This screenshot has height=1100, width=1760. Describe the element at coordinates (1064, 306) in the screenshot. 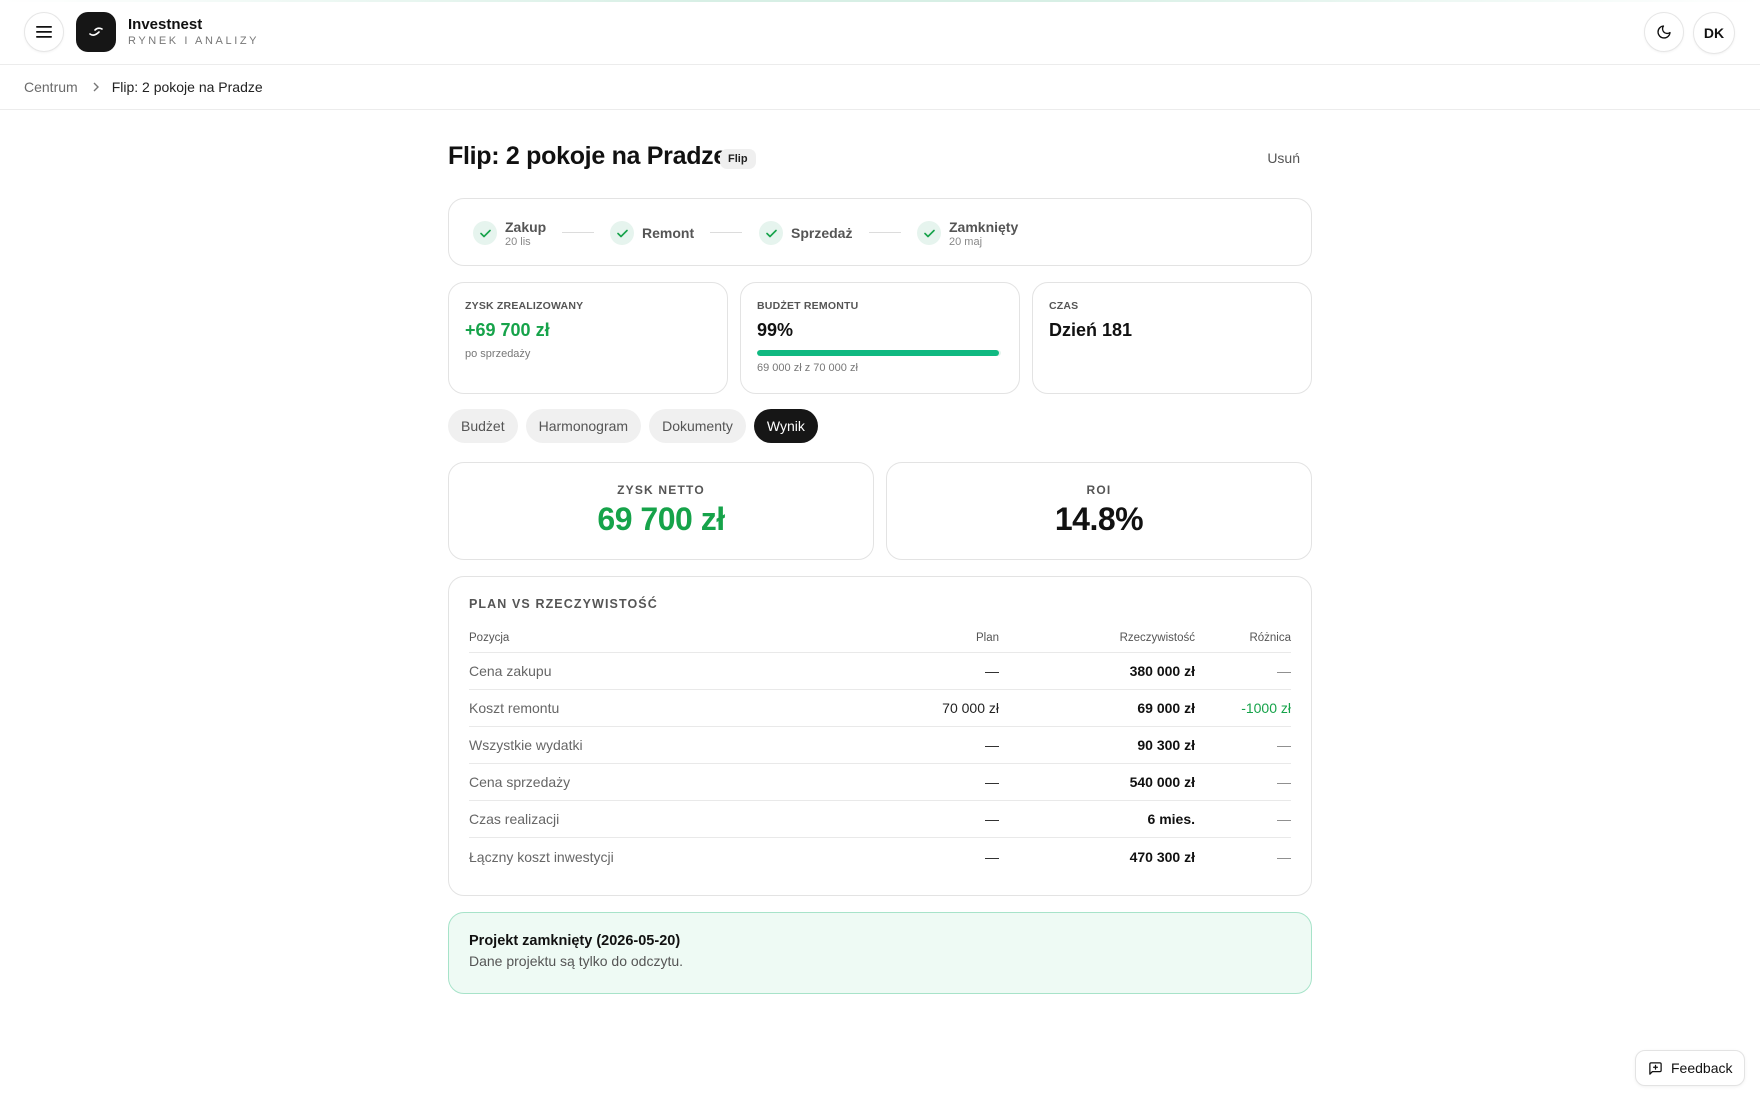

I see `stat-label: CZAS` at that location.